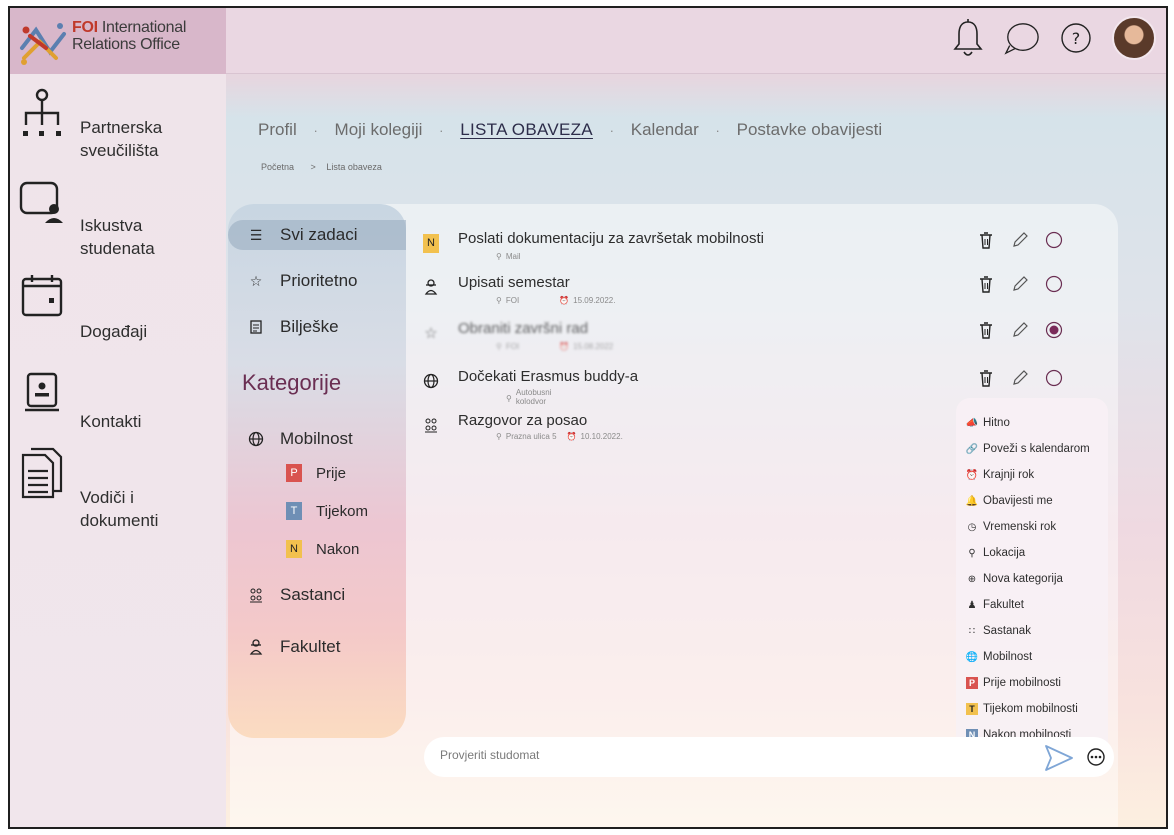  What do you see at coordinates (972, 423) in the screenshot?
I see `urgent-icon: 📣` at bounding box center [972, 423].